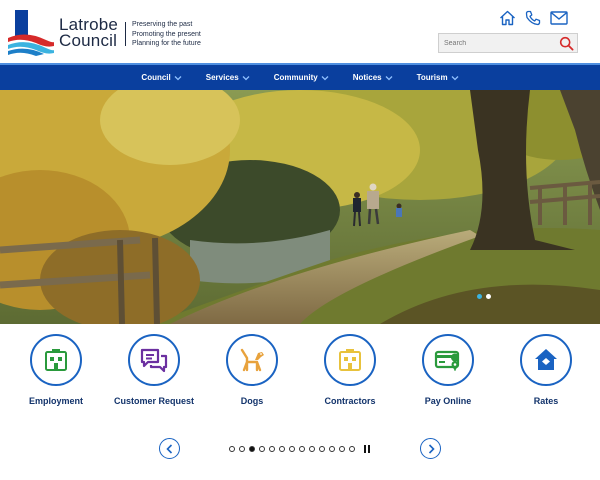 Image resolution: width=600 pixels, height=480 pixels. Describe the element at coordinates (507, 18) in the screenshot. I see `home-icon` at that location.